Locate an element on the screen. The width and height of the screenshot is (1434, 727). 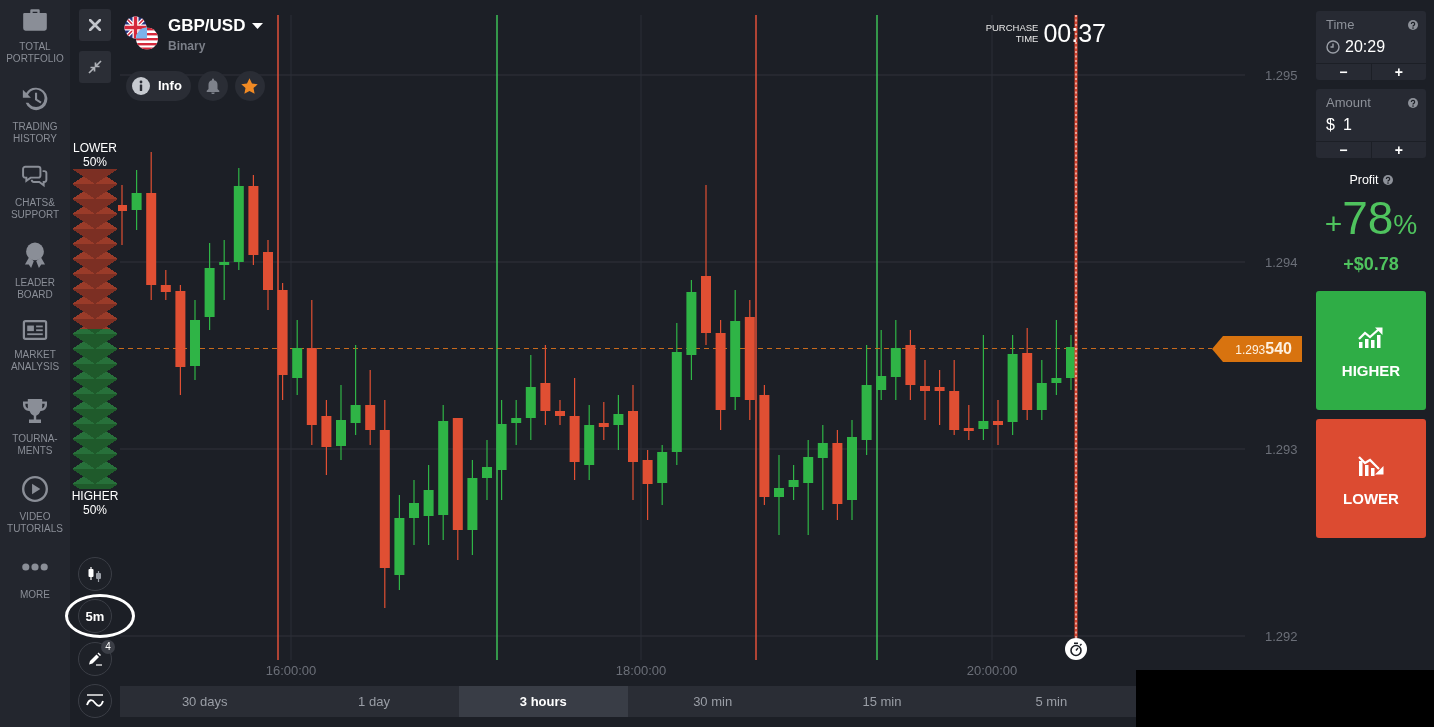
sidebar-item: VIDEO TUTORIALS is located at coordinates (35, 515).